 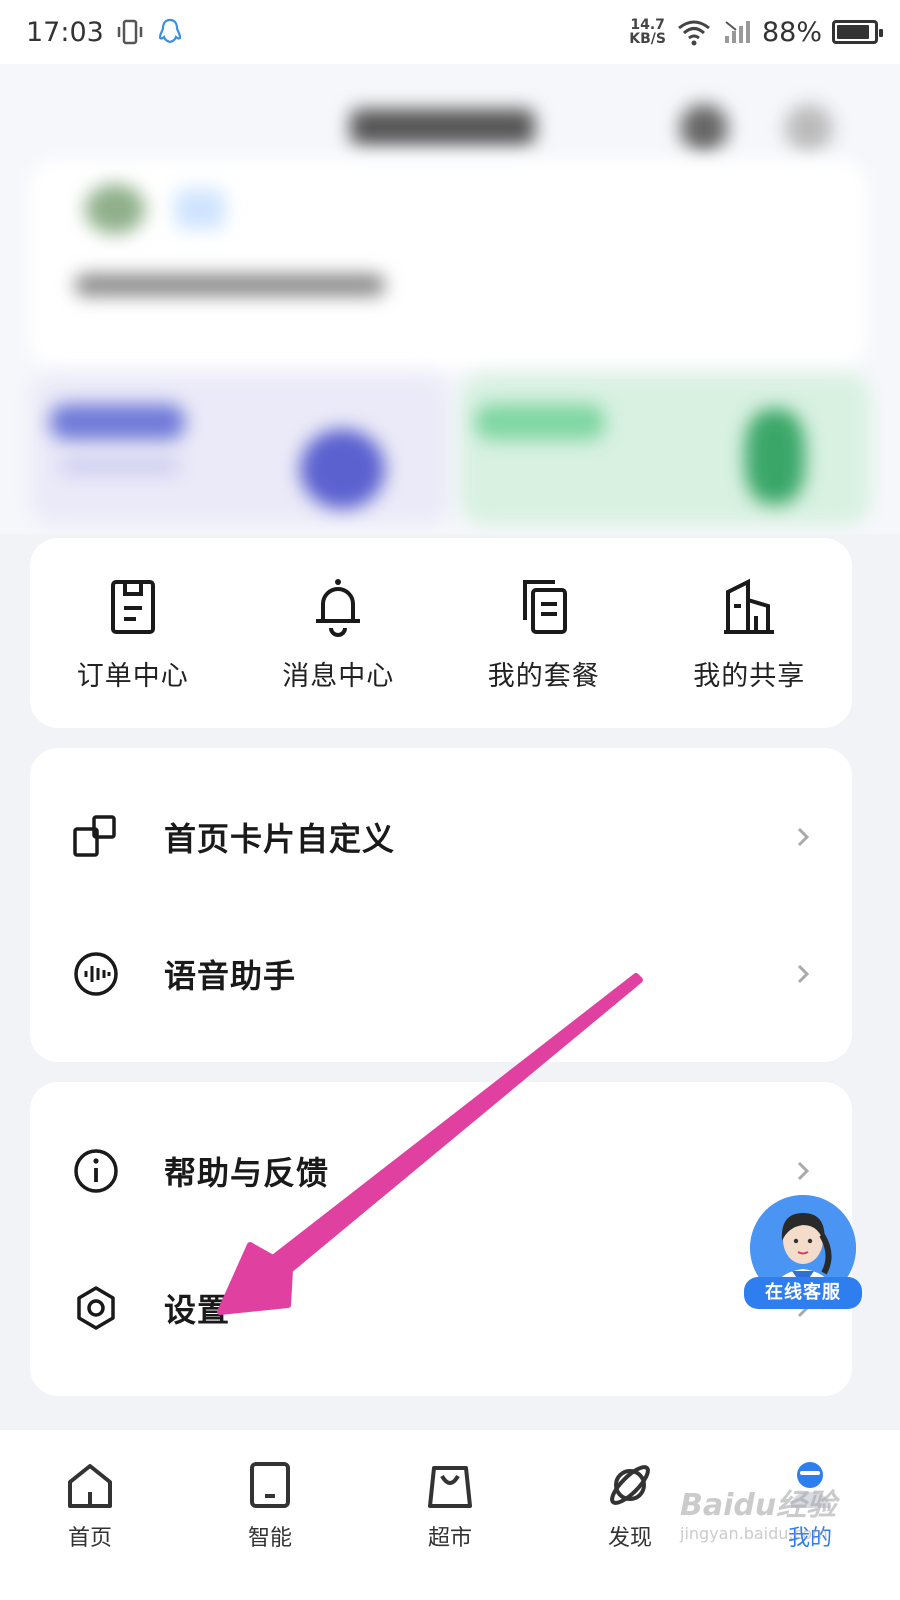 I want to click on cards-customize-icon, so click(x=94, y=835).